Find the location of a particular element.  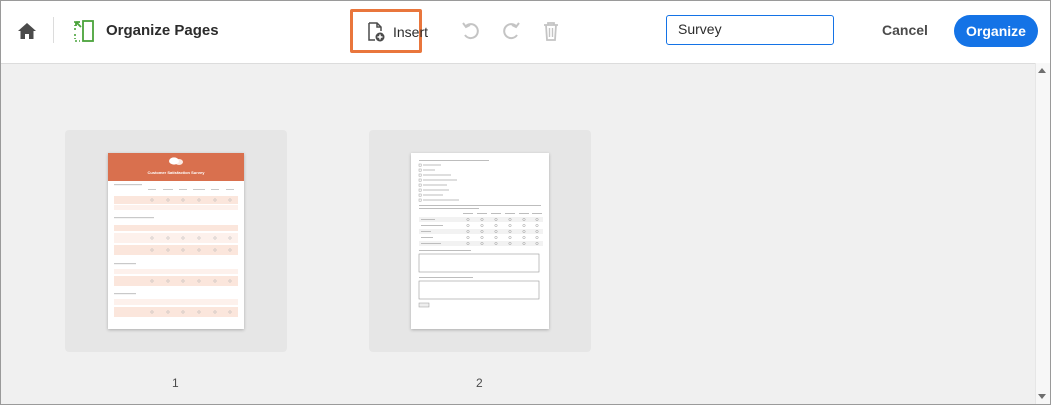

survey-title: Customer Satisfaction Survey is located at coordinates (176, 172).